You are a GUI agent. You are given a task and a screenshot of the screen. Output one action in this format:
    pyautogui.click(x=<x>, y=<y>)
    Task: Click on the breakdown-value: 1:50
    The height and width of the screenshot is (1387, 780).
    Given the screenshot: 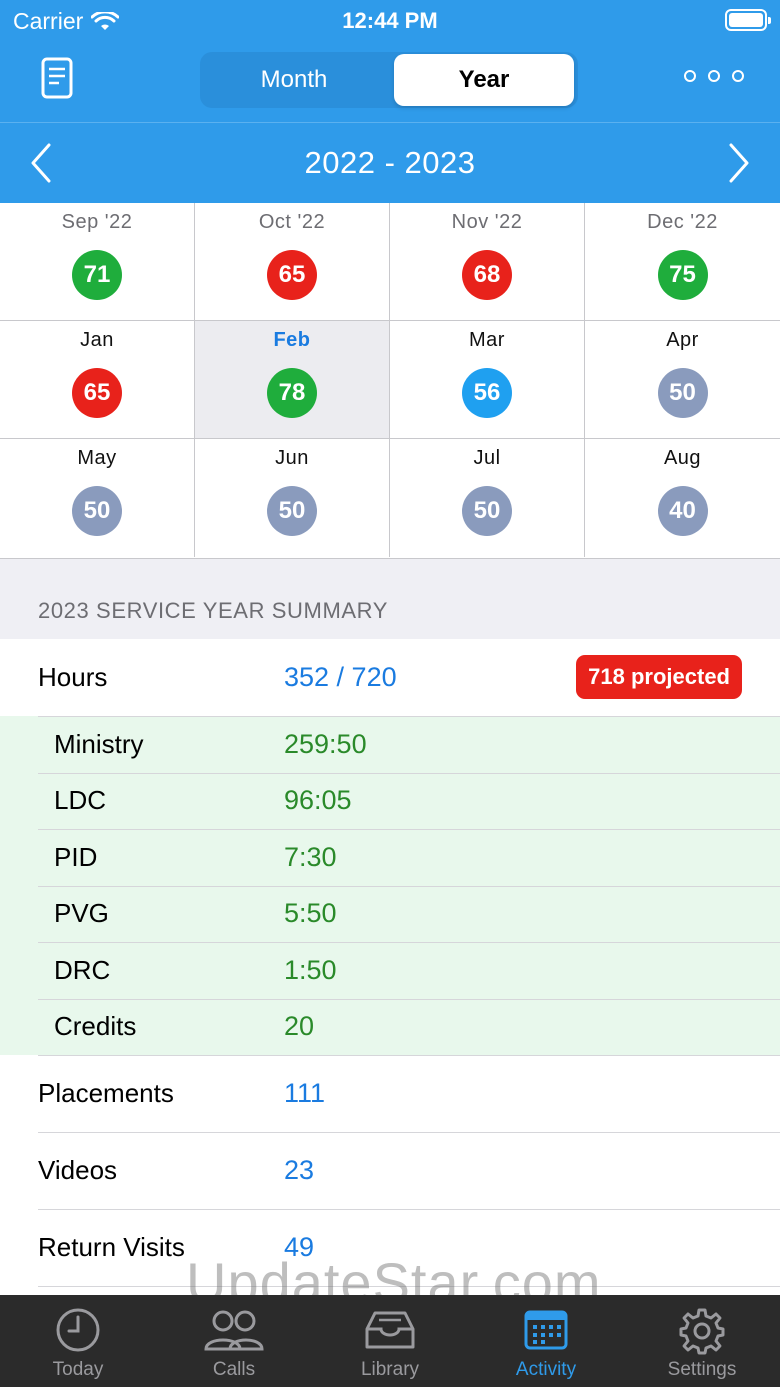 What is the action you would take?
    pyautogui.click(x=310, y=969)
    